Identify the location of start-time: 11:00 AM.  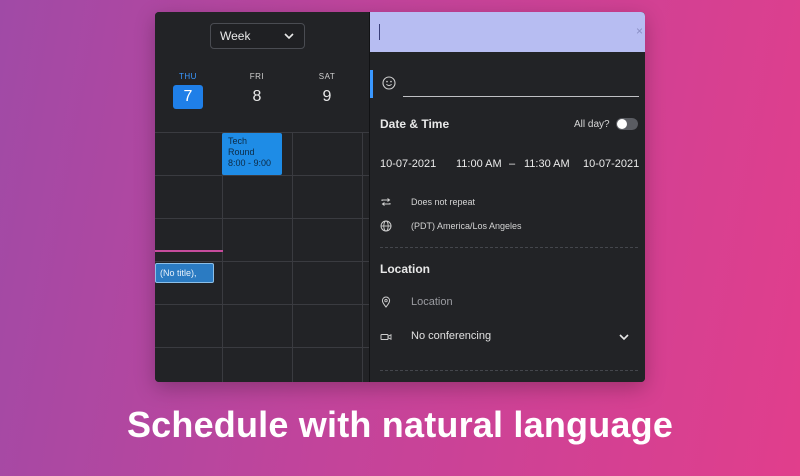
(479, 164).